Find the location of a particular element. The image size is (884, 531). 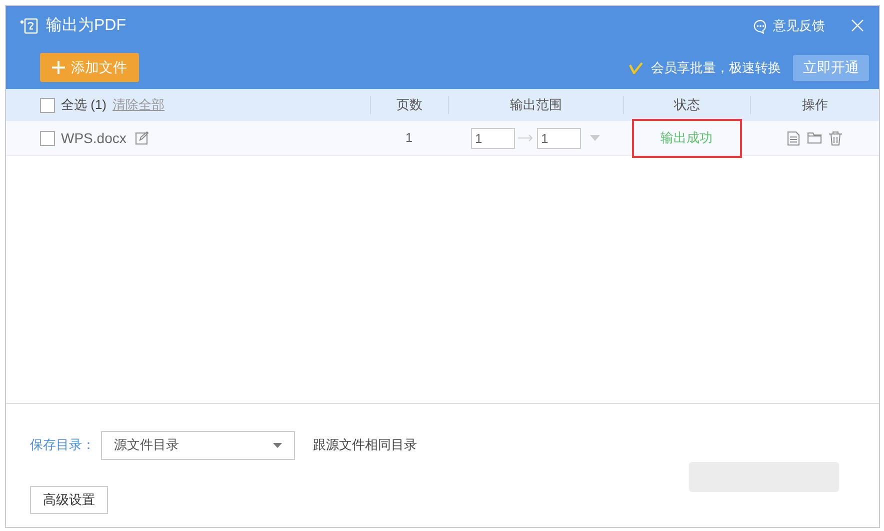

folder-icon is located at coordinates (814, 137).